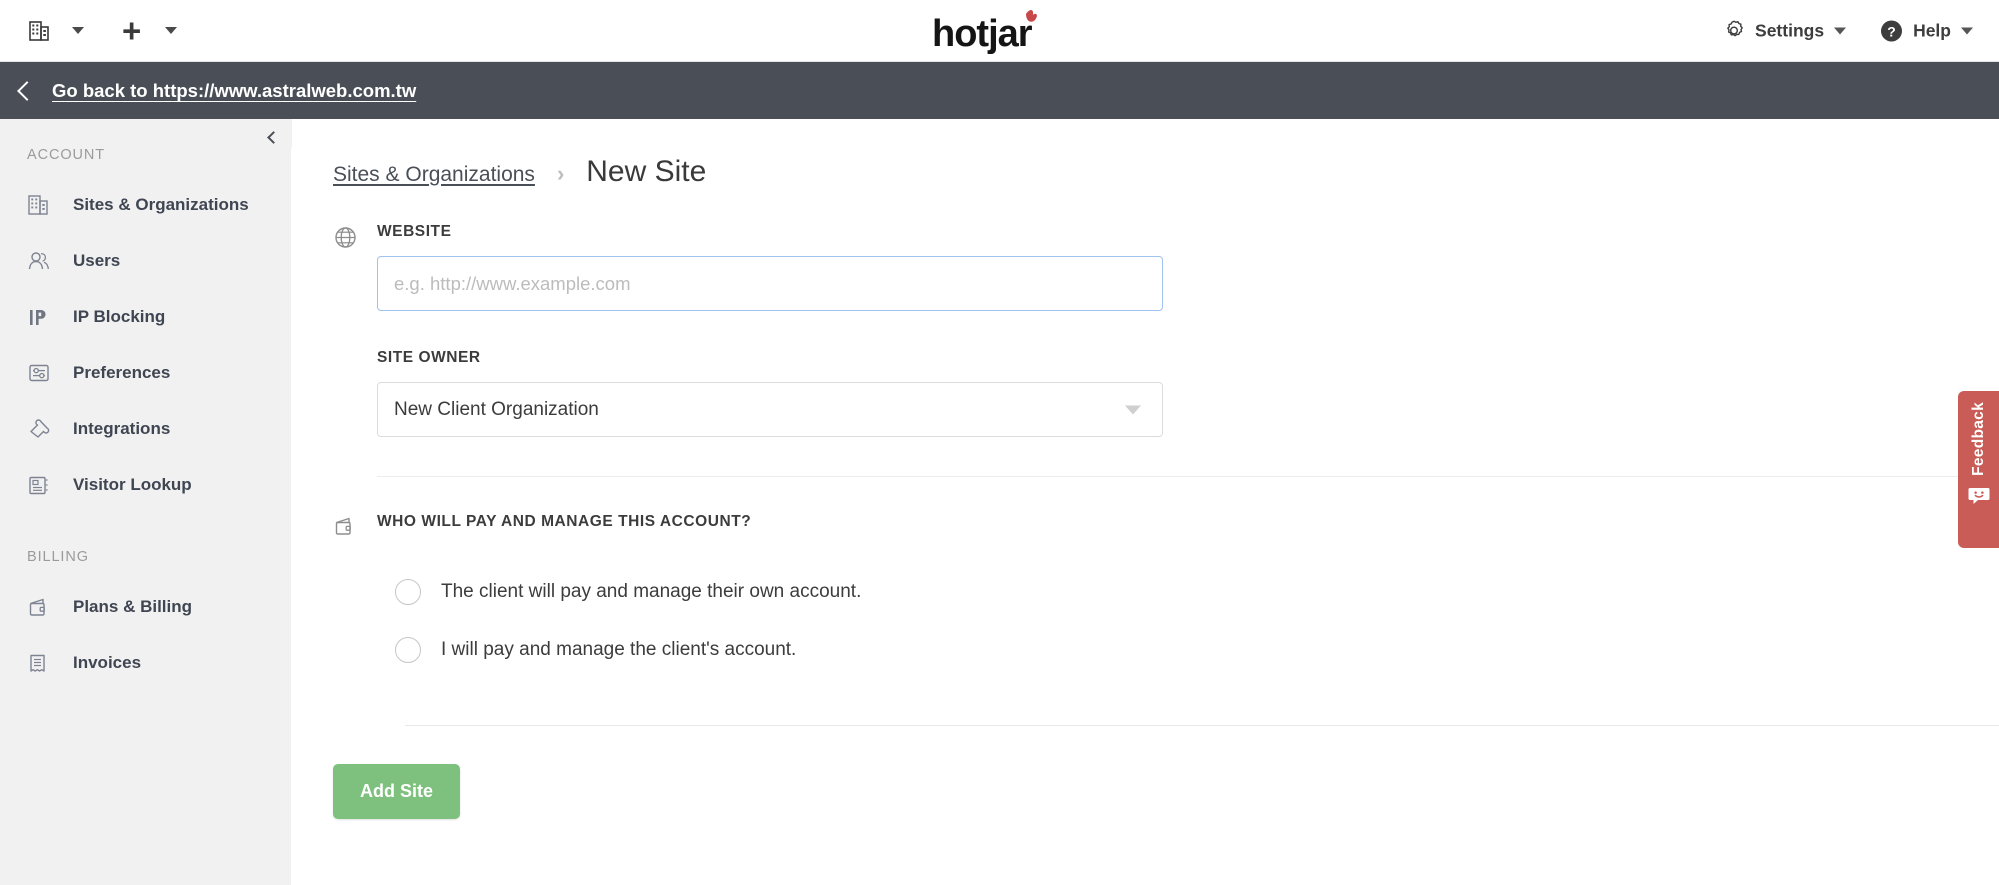 This screenshot has height=885, width=1999. I want to click on website-input, so click(770, 283).